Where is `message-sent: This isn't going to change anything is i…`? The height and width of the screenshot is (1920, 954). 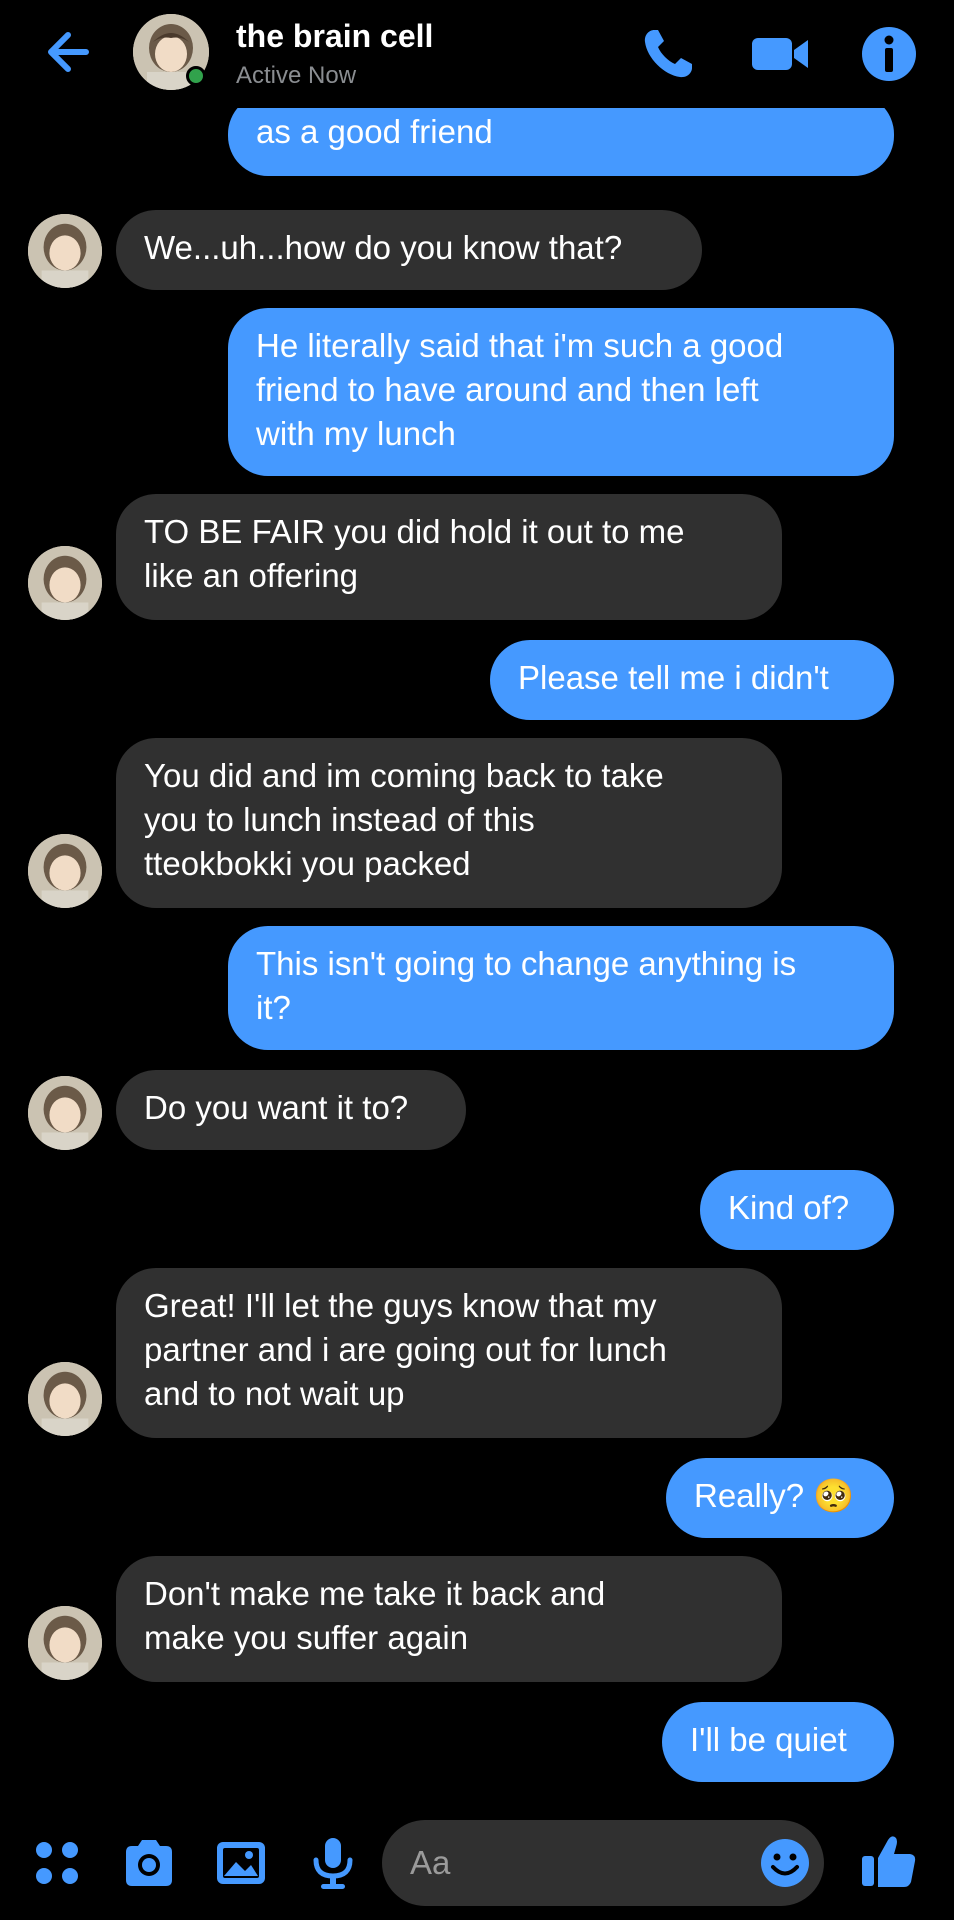
message-sent: This isn't going to change anything is i… is located at coordinates (561, 988).